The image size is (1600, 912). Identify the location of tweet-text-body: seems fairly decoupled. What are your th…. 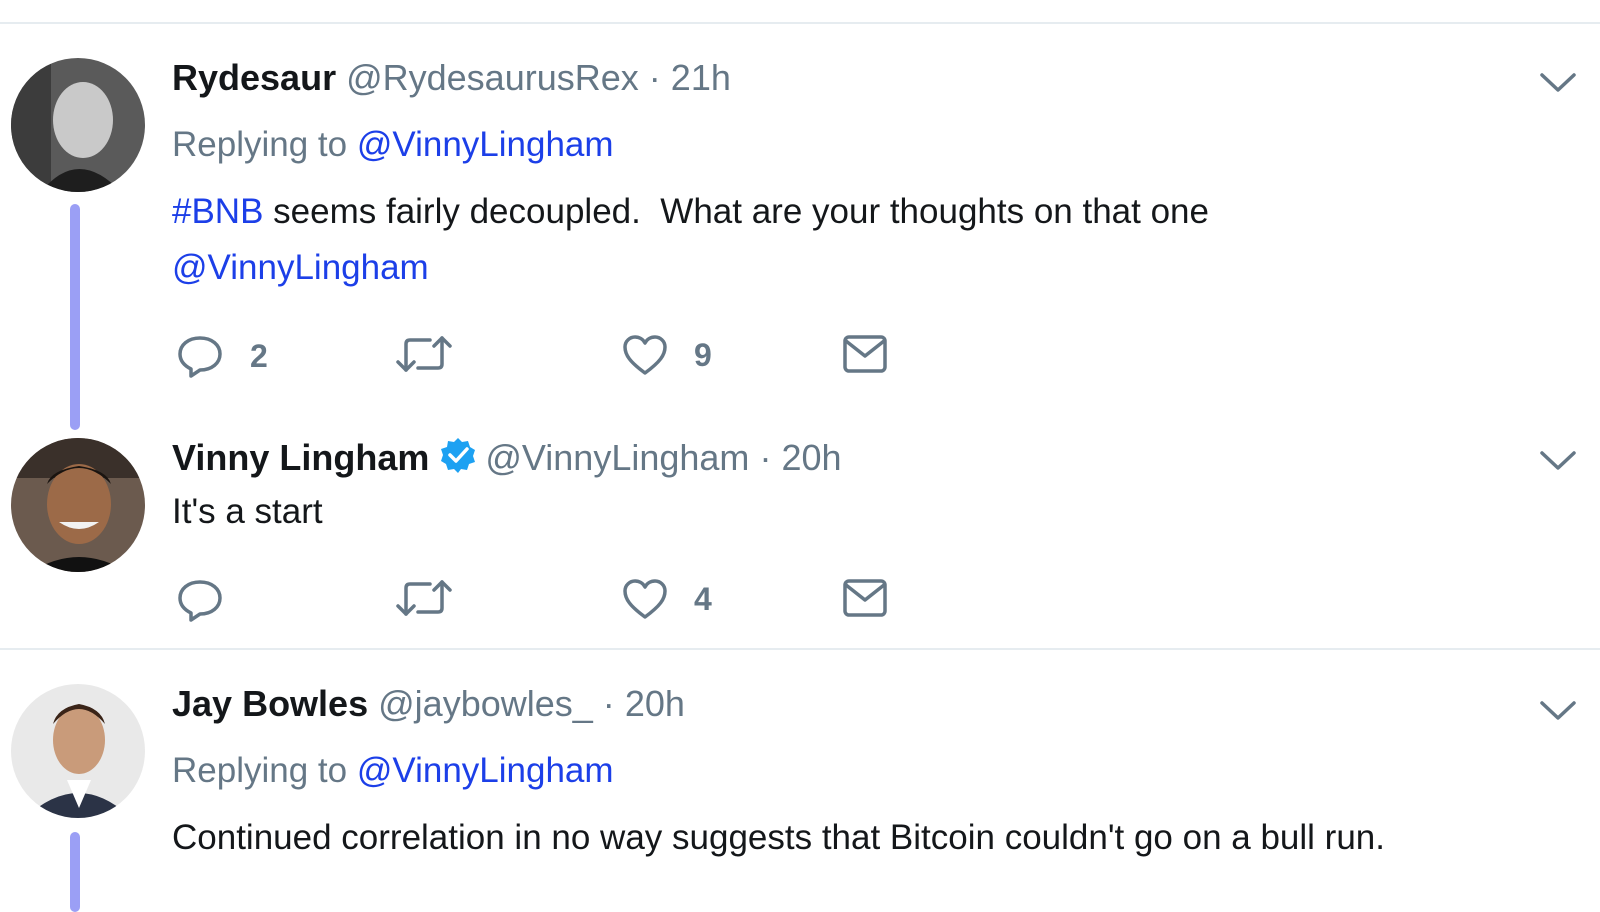
(736, 211).